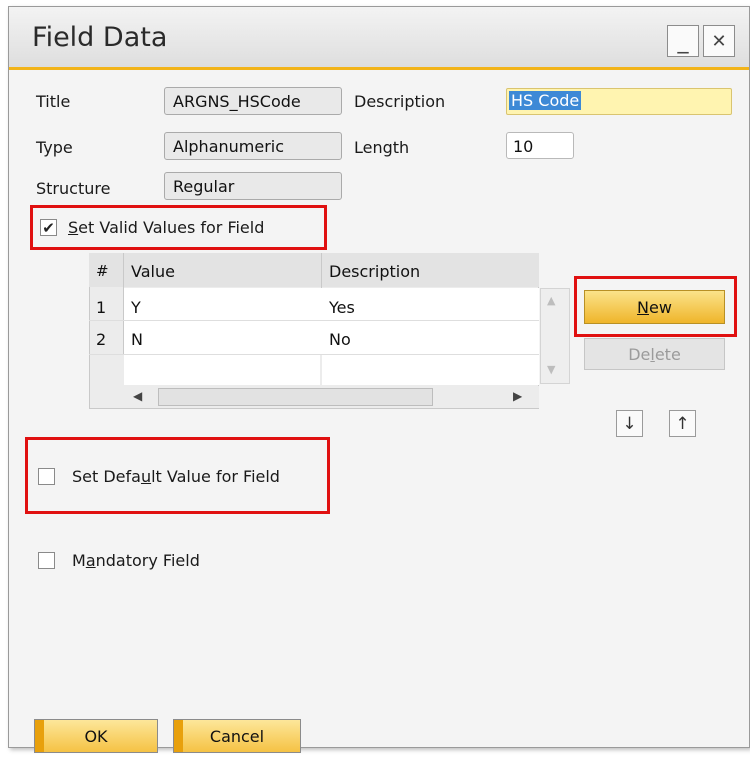 Image resolution: width=750 pixels, height=775 pixels. What do you see at coordinates (136, 560) in the screenshot?
I see `mandatory-label: Mandatory Field` at bounding box center [136, 560].